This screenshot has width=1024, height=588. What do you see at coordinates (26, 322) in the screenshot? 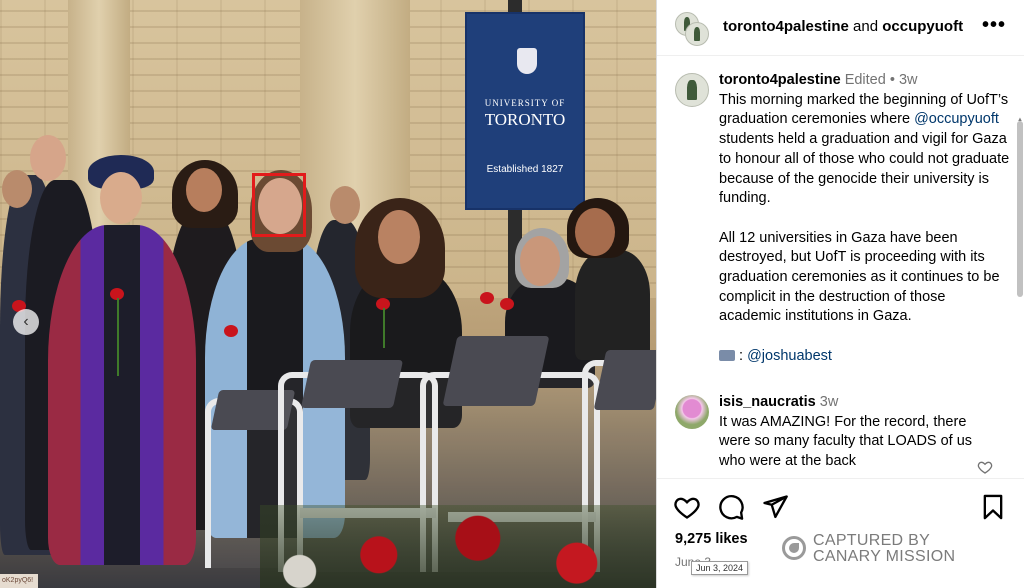
I see `chevron-left-icon: ‹` at bounding box center [26, 322].